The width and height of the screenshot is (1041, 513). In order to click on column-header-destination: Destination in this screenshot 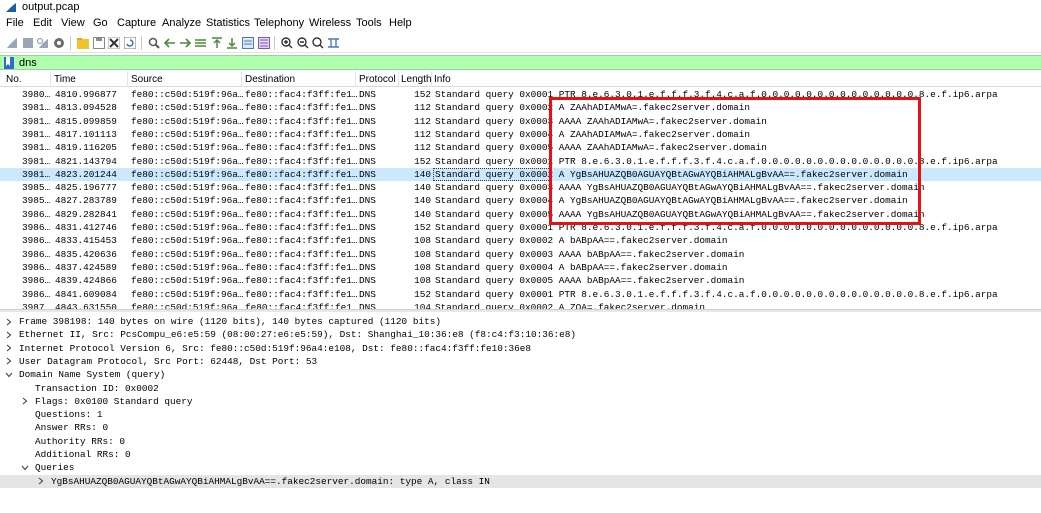, I will do `click(270, 79)`.